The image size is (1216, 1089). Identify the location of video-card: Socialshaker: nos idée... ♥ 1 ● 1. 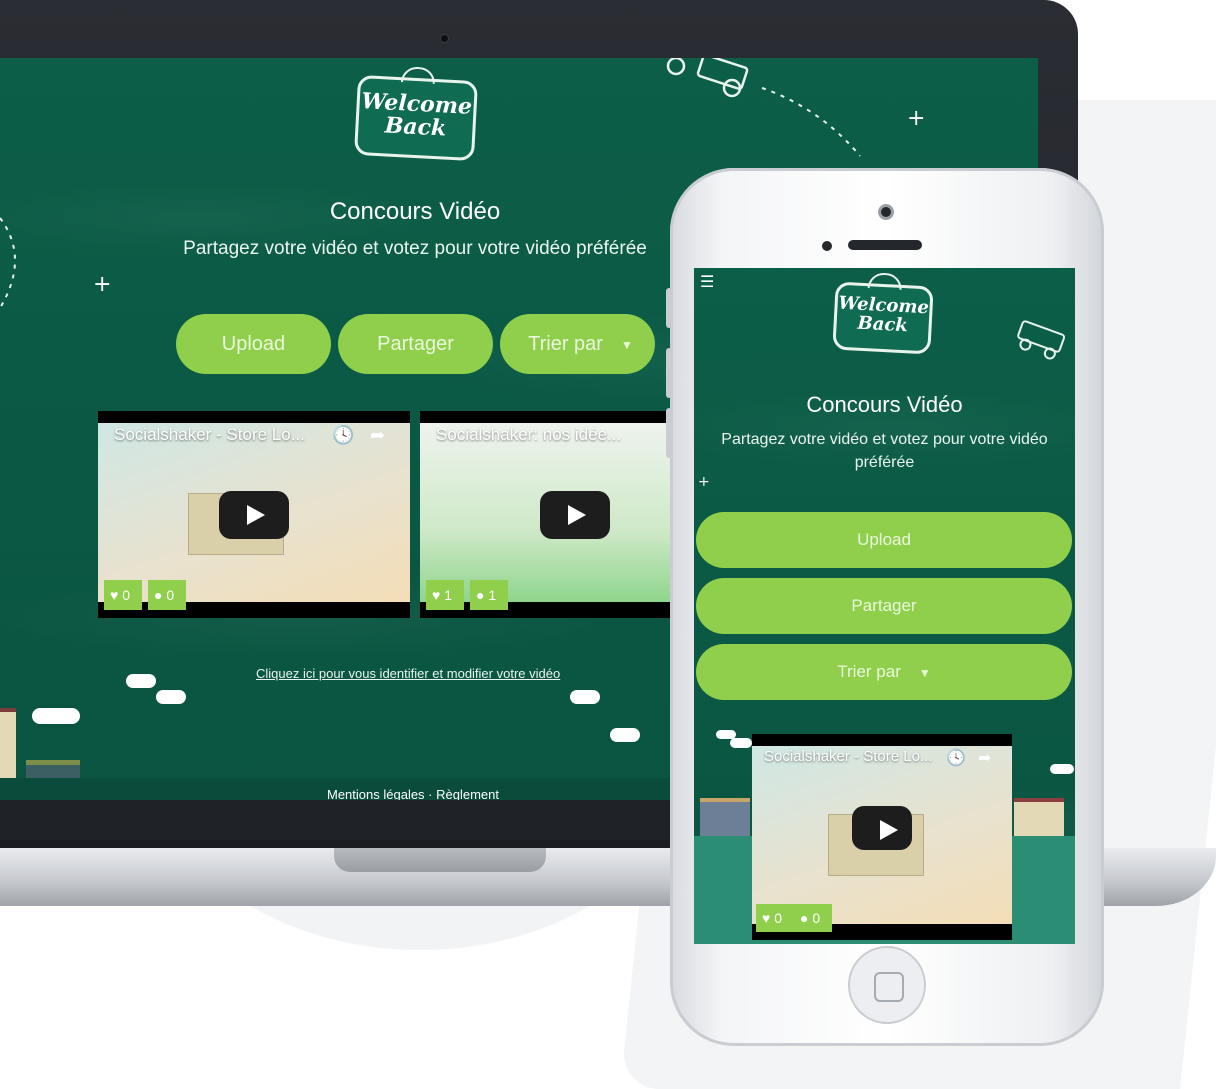
(550, 514).